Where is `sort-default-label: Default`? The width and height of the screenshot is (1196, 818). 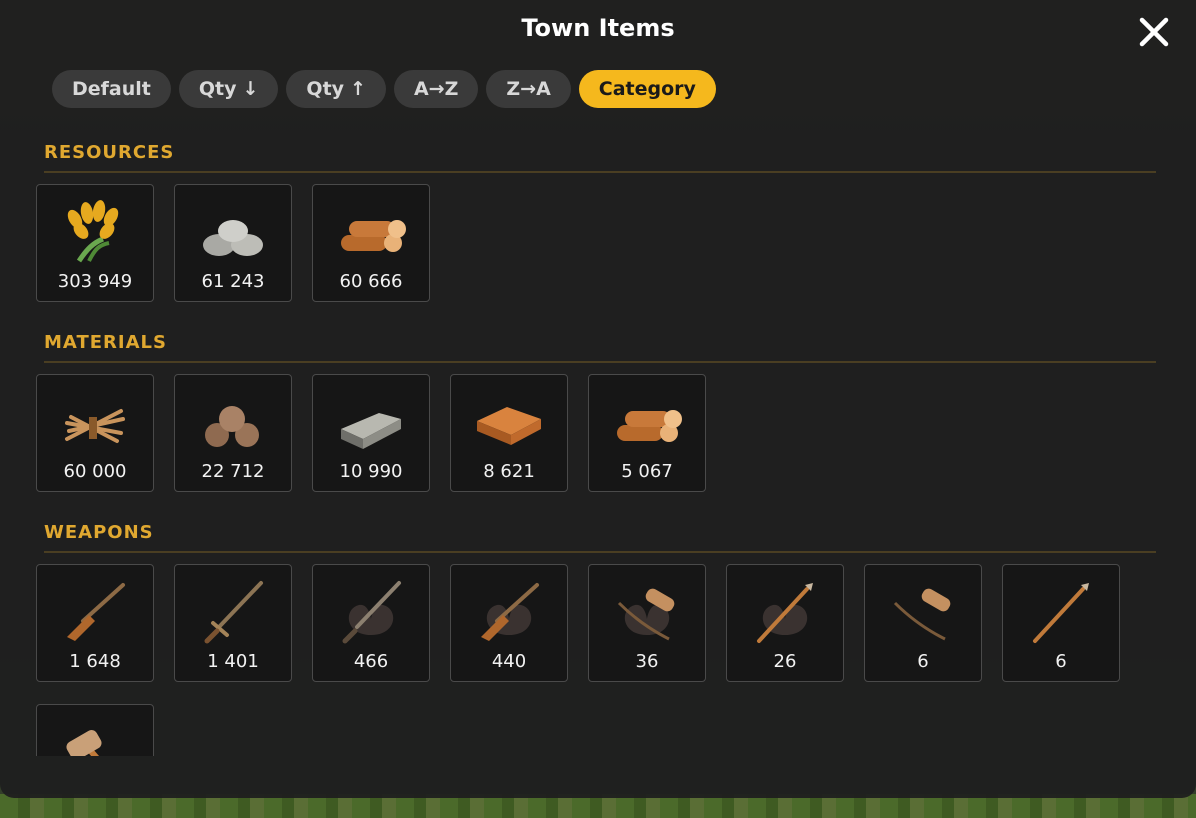 sort-default-label: Default is located at coordinates (111, 89).